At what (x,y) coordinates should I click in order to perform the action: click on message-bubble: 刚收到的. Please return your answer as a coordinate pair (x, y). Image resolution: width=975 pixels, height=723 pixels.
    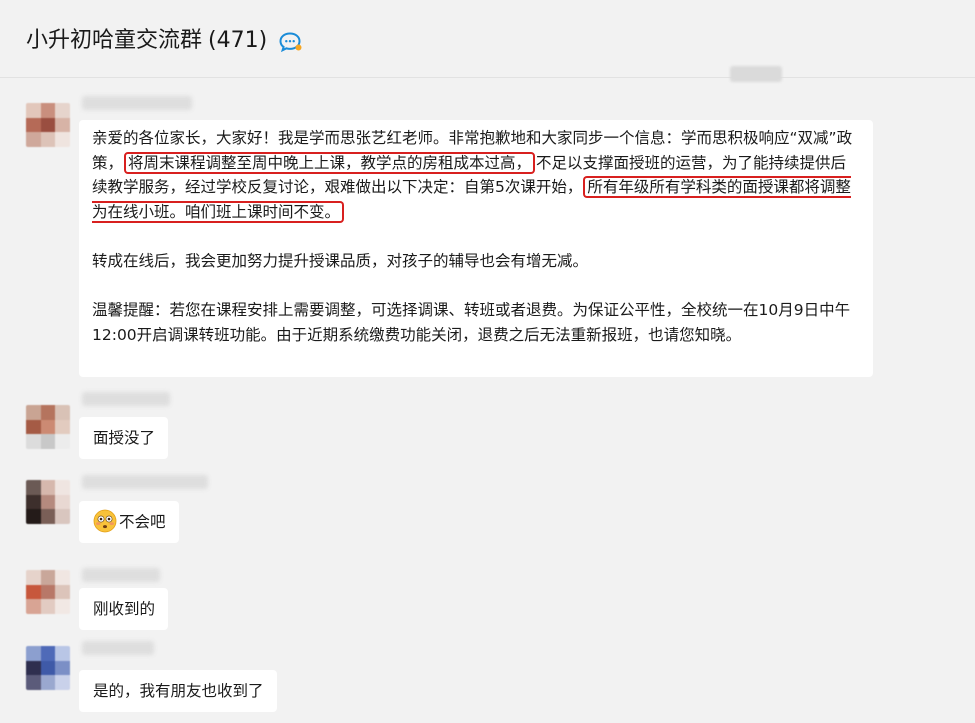
    Looking at the image, I should click on (124, 609).